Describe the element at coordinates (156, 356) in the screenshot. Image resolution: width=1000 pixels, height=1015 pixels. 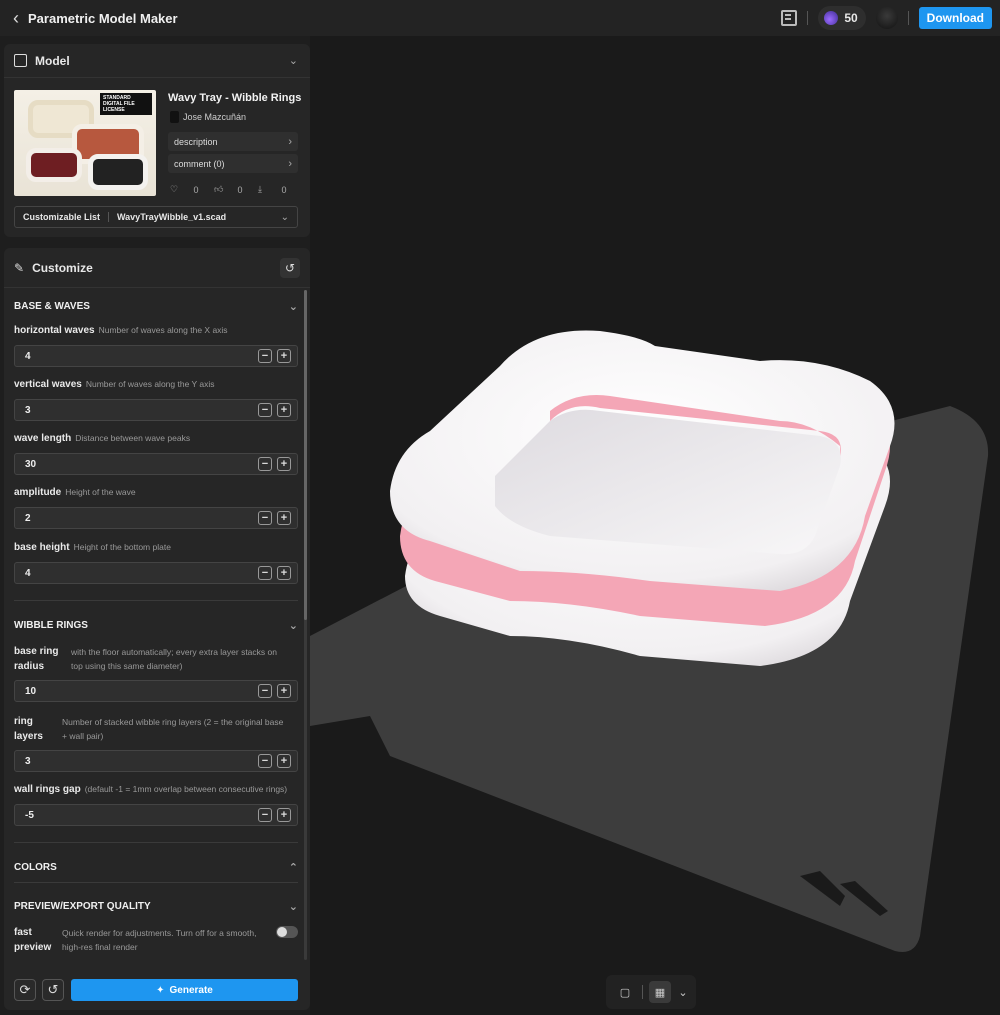
I see `horizontal-waves-input: 4 − +` at that location.